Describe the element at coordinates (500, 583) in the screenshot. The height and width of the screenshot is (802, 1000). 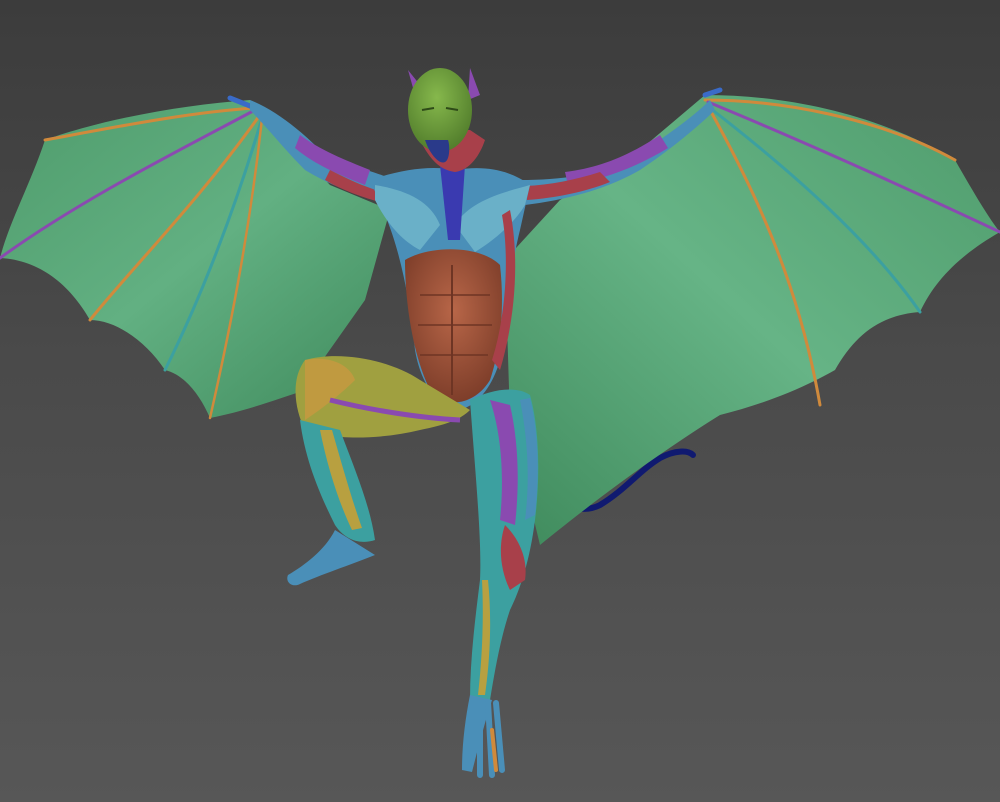
I see `right-leg` at that location.